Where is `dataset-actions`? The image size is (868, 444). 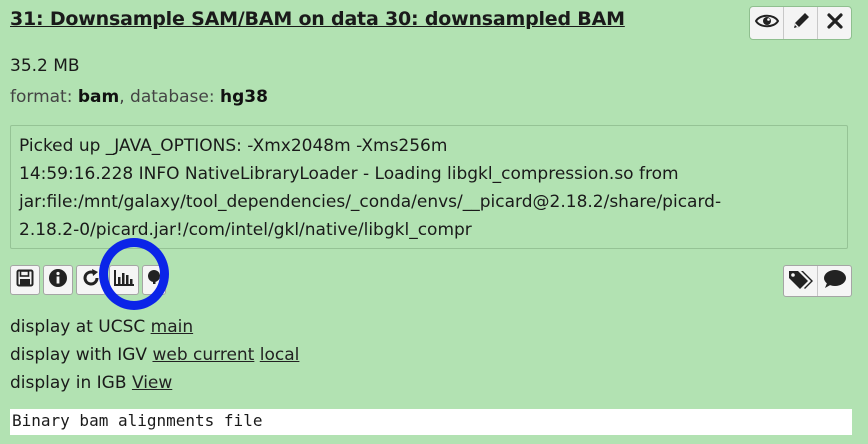 dataset-actions is located at coordinates (800, 23).